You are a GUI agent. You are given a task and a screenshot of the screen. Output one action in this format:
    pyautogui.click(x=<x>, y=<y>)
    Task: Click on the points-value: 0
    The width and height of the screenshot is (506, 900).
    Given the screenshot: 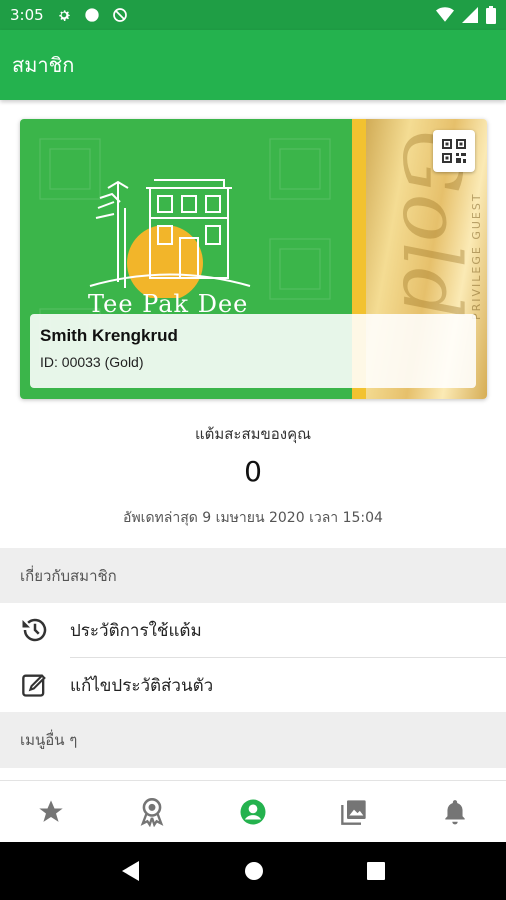 What is the action you would take?
    pyautogui.click(x=253, y=471)
    